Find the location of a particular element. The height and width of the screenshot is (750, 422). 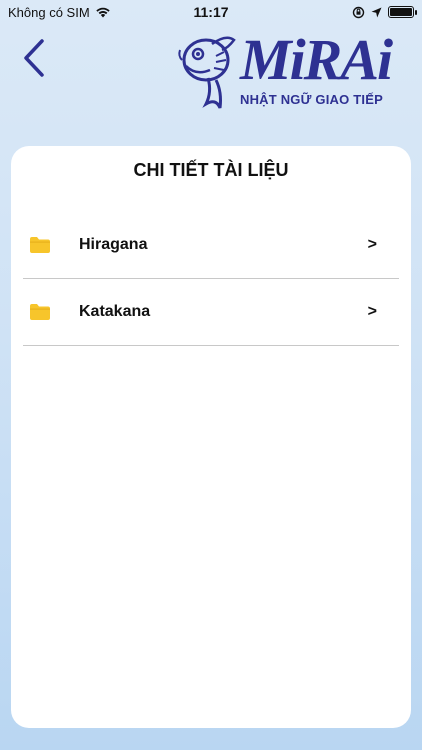

mirai-logo: MiRAi NHẬT NGỮ GIAO TIẾP is located at coordinates (291, 71).